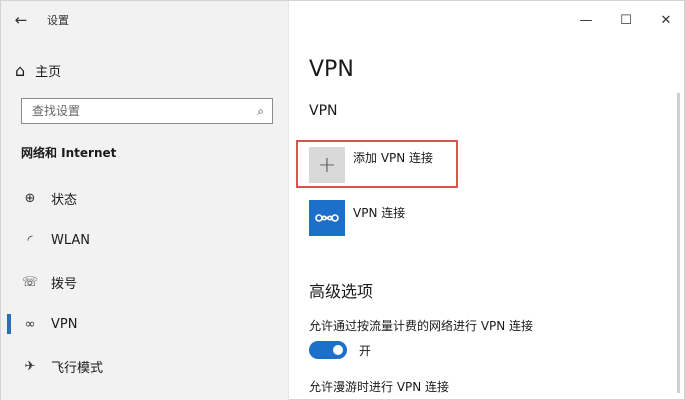 The image size is (685, 400). What do you see at coordinates (145, 324) in the screenshot?
I see `sidebar-item-vpn: ∞ VPN` at bounding box center [145, 324].